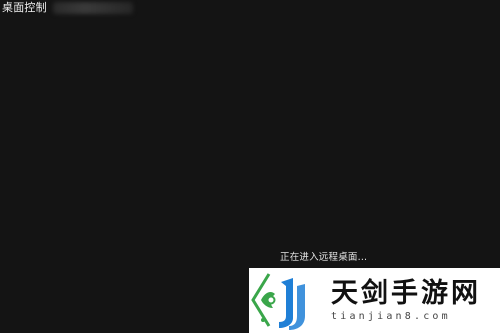  Describe the element at coordinates (278, 301) in the screenshot. I see `tianjian-logo-icon` at that location.